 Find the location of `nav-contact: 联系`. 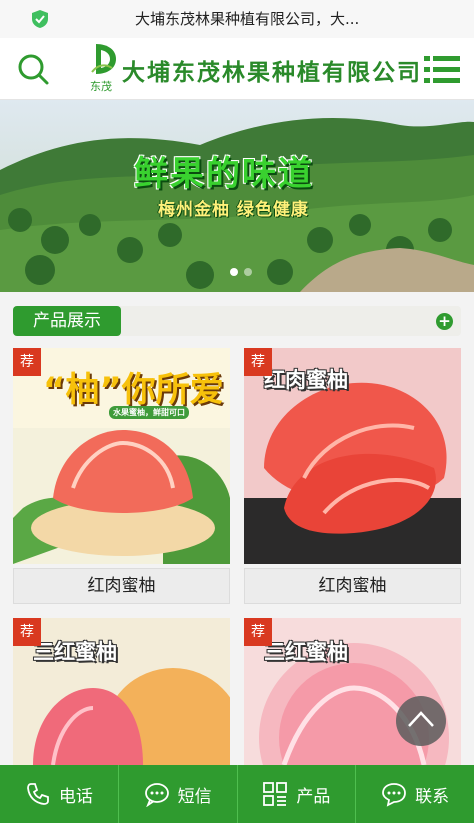

nav-contact: 联系 is located at coordinates (415, 794).